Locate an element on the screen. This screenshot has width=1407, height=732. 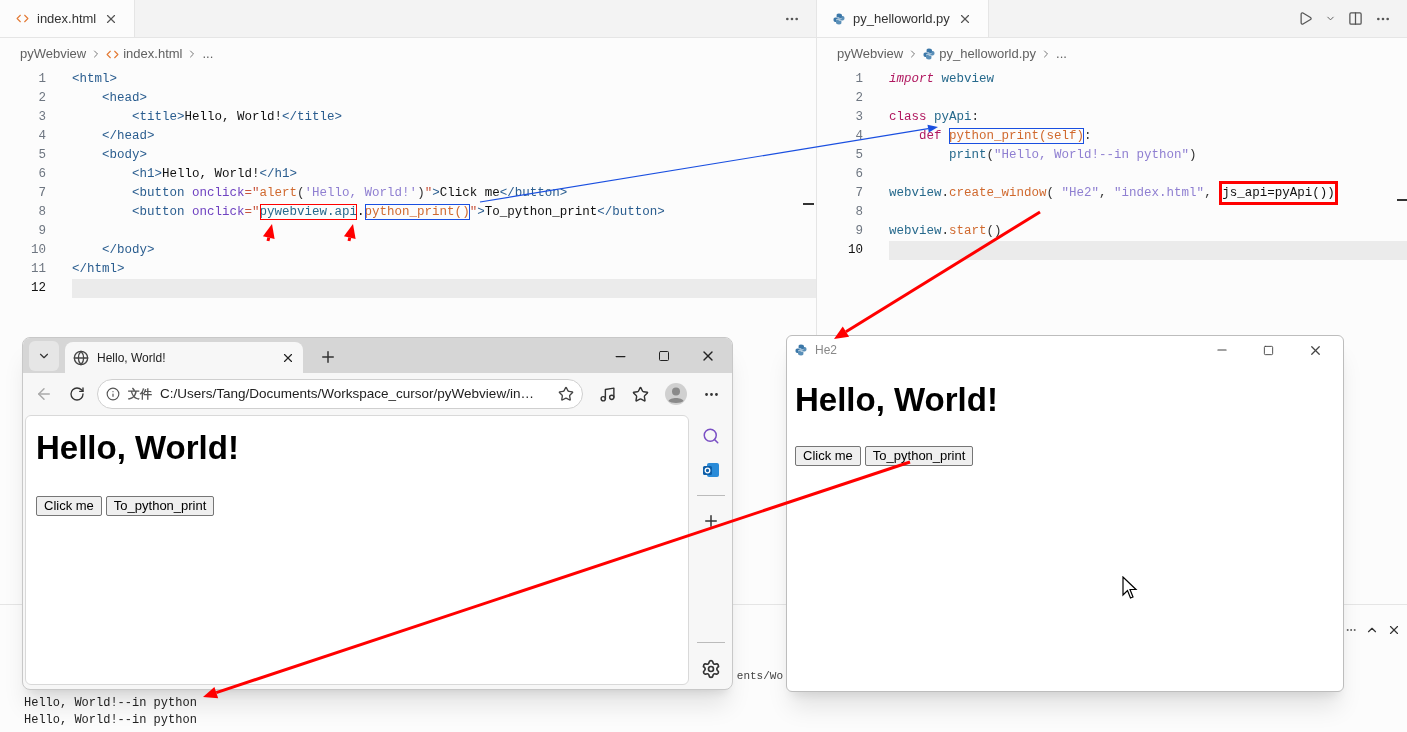
code-line: <body> is located at coordinates (124, 155).